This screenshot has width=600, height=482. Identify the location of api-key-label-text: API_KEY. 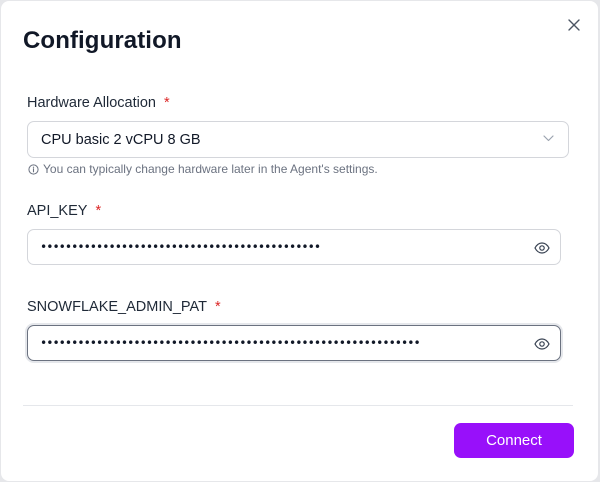
(57, 211).